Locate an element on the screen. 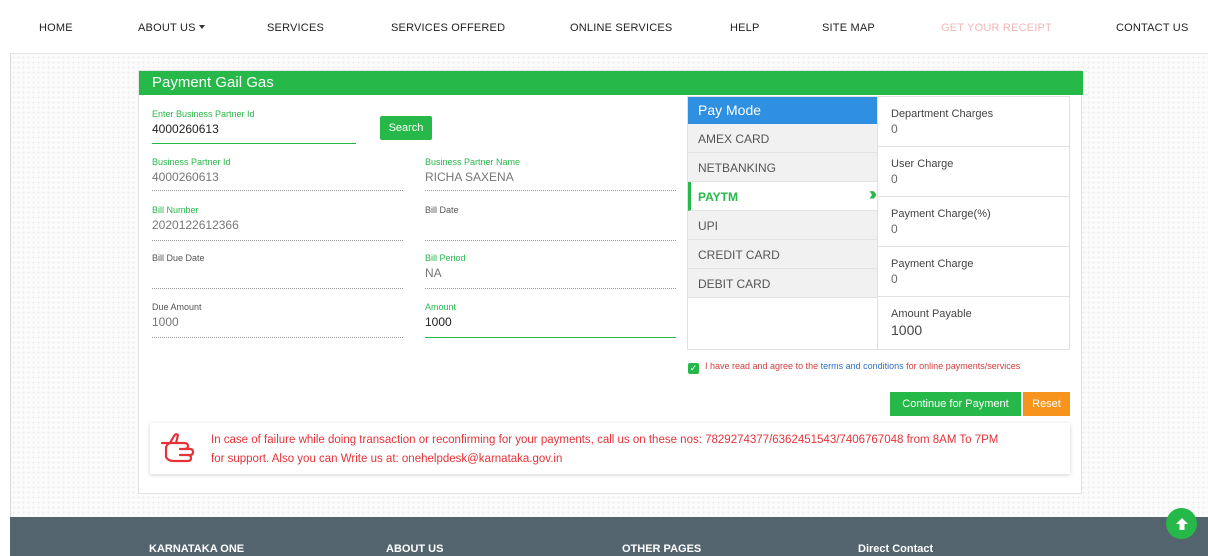  bill-number-underline is located at coordinates (277, 240).